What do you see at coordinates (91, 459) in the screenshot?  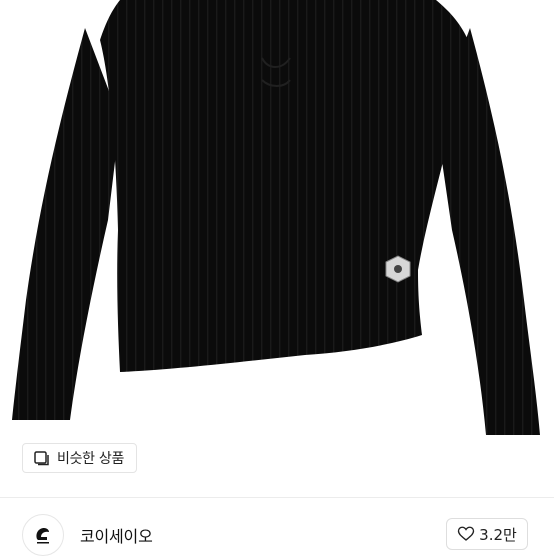 I see `similar-products-label: 비슷한 상품` at bounding box center [91, 459].